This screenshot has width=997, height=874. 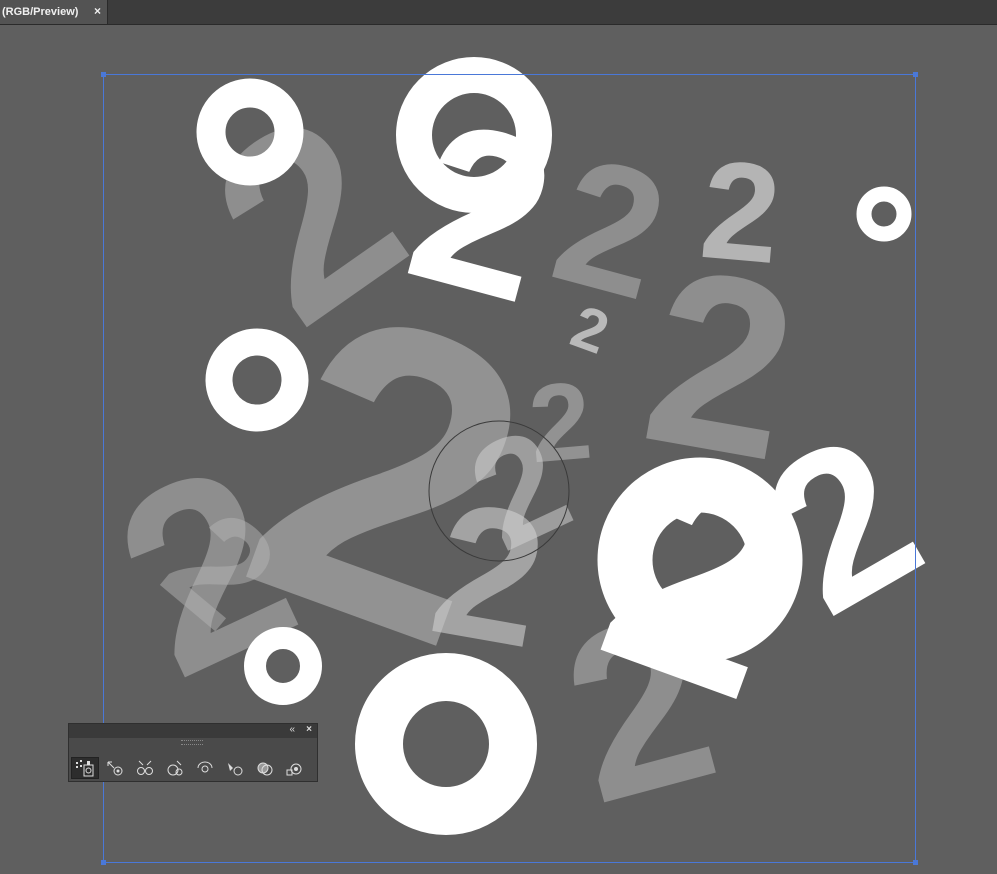 I want to click on symbol-shifter-icon, so click(x=115, y=768).